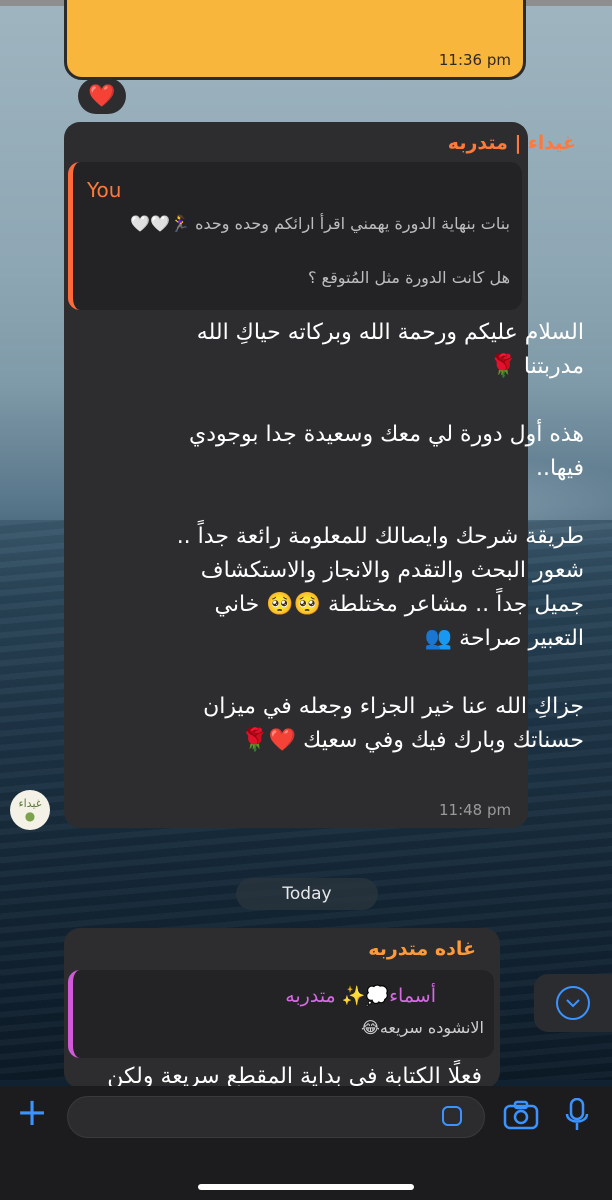 This screenshot has width=612, height=1200. What do you see at coordinates (422, 949) in the screenshot?
I see `sender-name: غاده متدربه` at bounding box center [422, 949].